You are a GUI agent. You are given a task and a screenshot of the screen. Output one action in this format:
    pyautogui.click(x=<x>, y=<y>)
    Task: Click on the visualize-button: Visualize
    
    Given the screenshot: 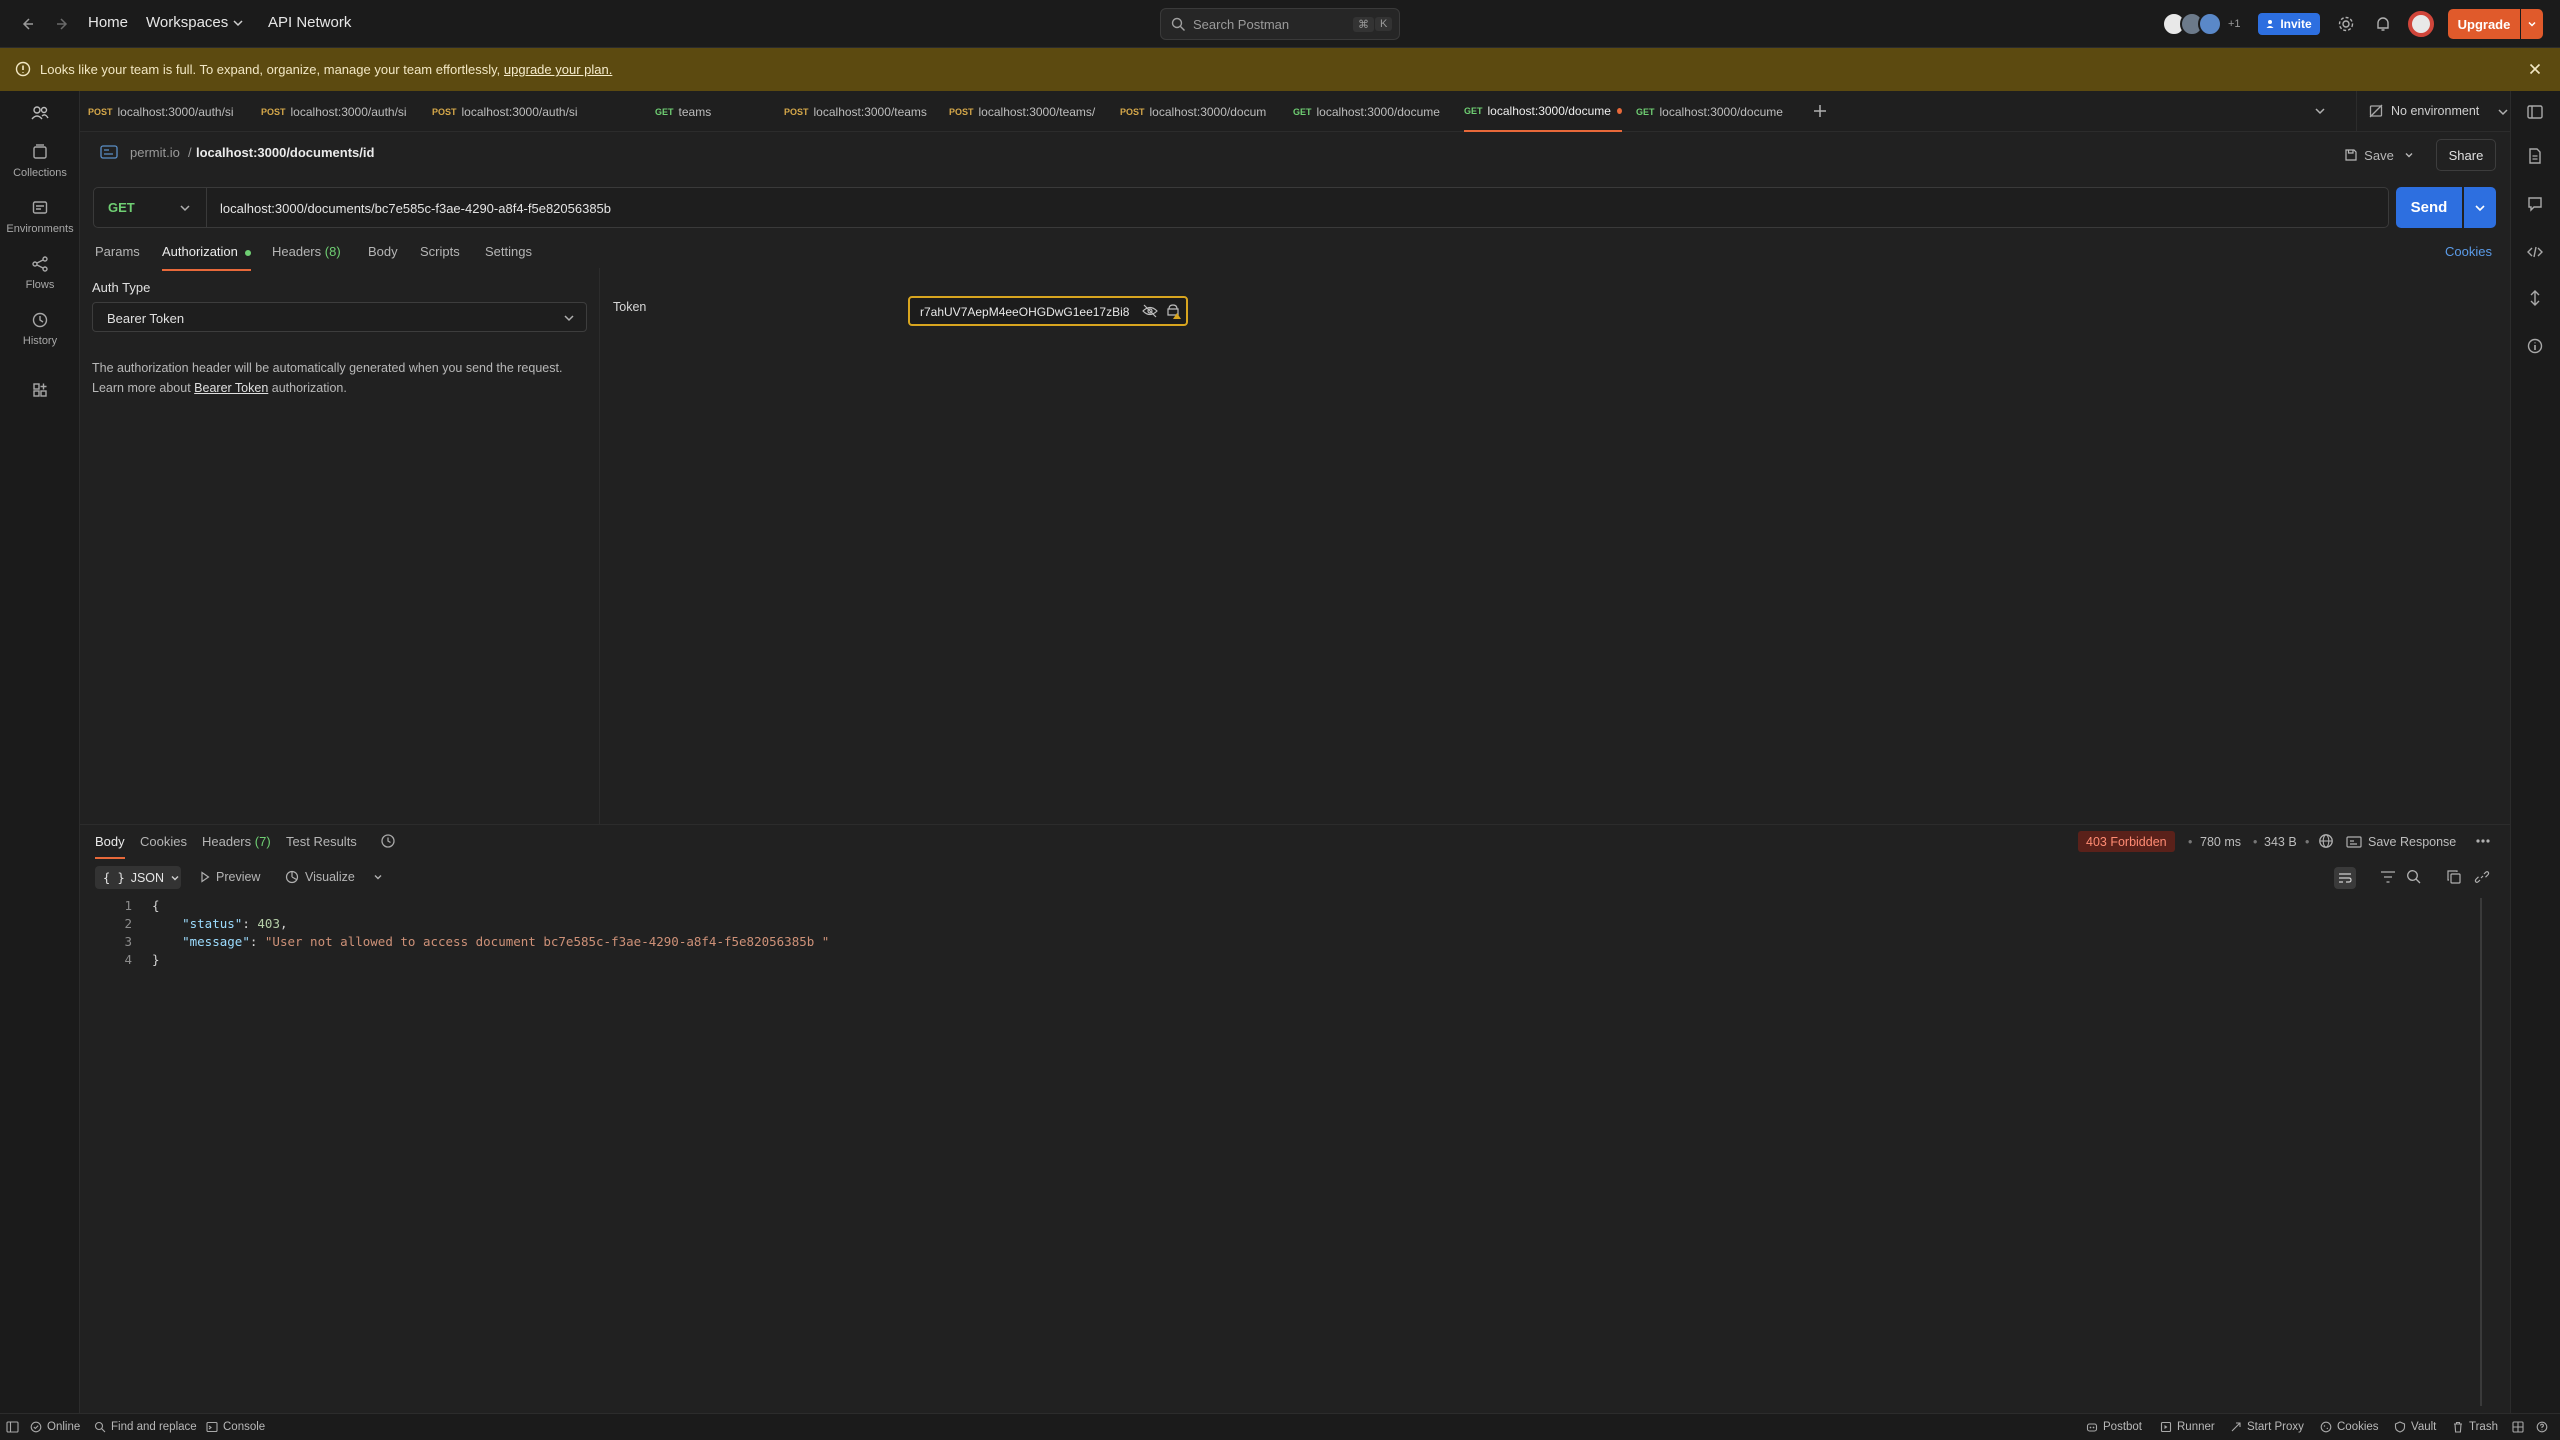 What is the action you would take?
    pyautogui.click(x=320, y=877)
    